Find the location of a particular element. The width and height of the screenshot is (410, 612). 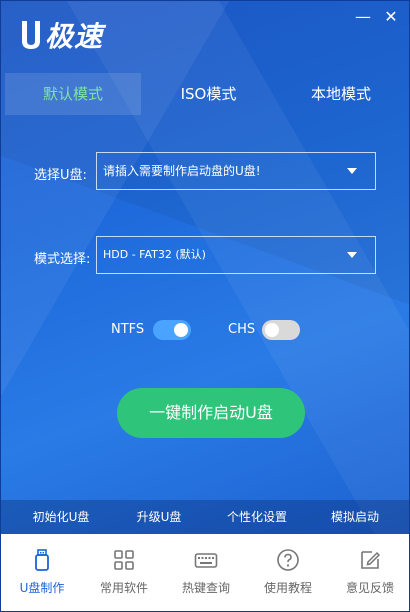

nav-label: 常用软件 is located at coordinates (123, 588).